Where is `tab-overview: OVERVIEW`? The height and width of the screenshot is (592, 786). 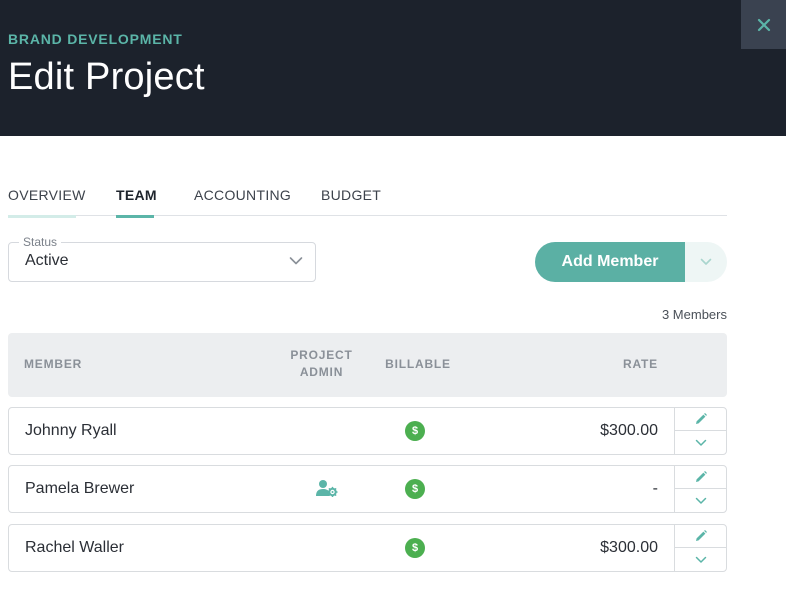
tab-overview: OVERVIEW is located at coordinates (47, 201).